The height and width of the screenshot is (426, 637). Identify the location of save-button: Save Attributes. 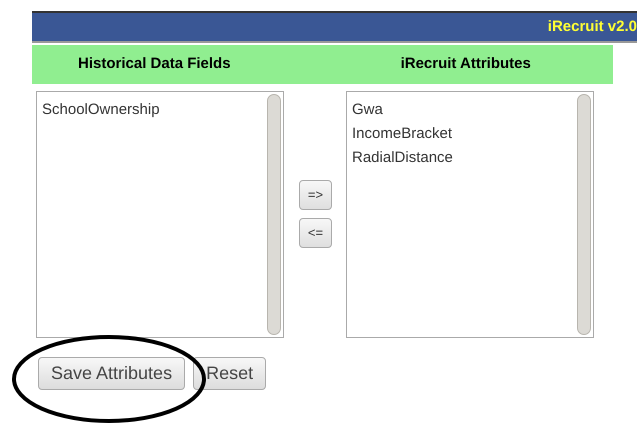
(112, 373).